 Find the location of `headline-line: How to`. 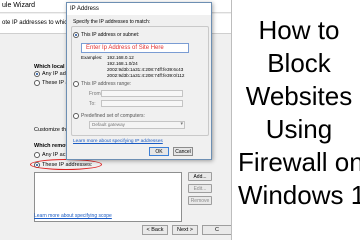

headline-line: How to is located at coordinates (299, 30).